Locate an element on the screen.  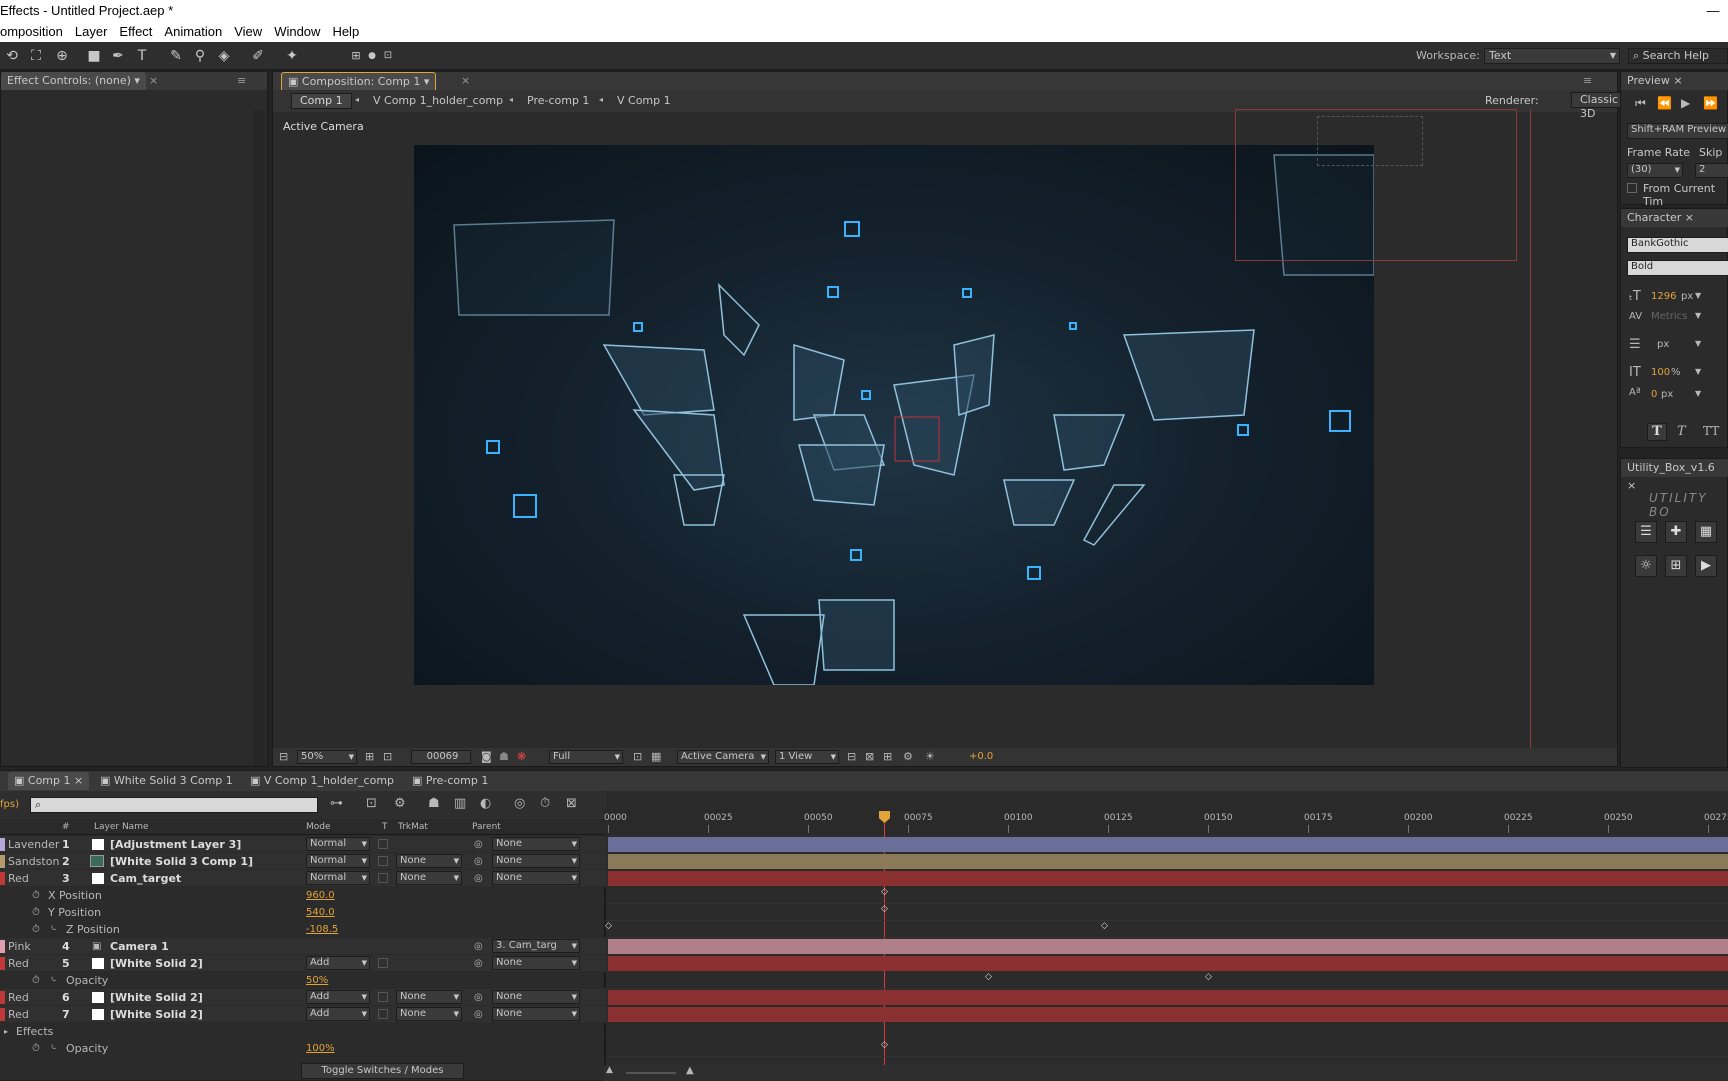
property-row: ⏱ ⌎ Opacity 100% is located at coordinates (303, 1048).